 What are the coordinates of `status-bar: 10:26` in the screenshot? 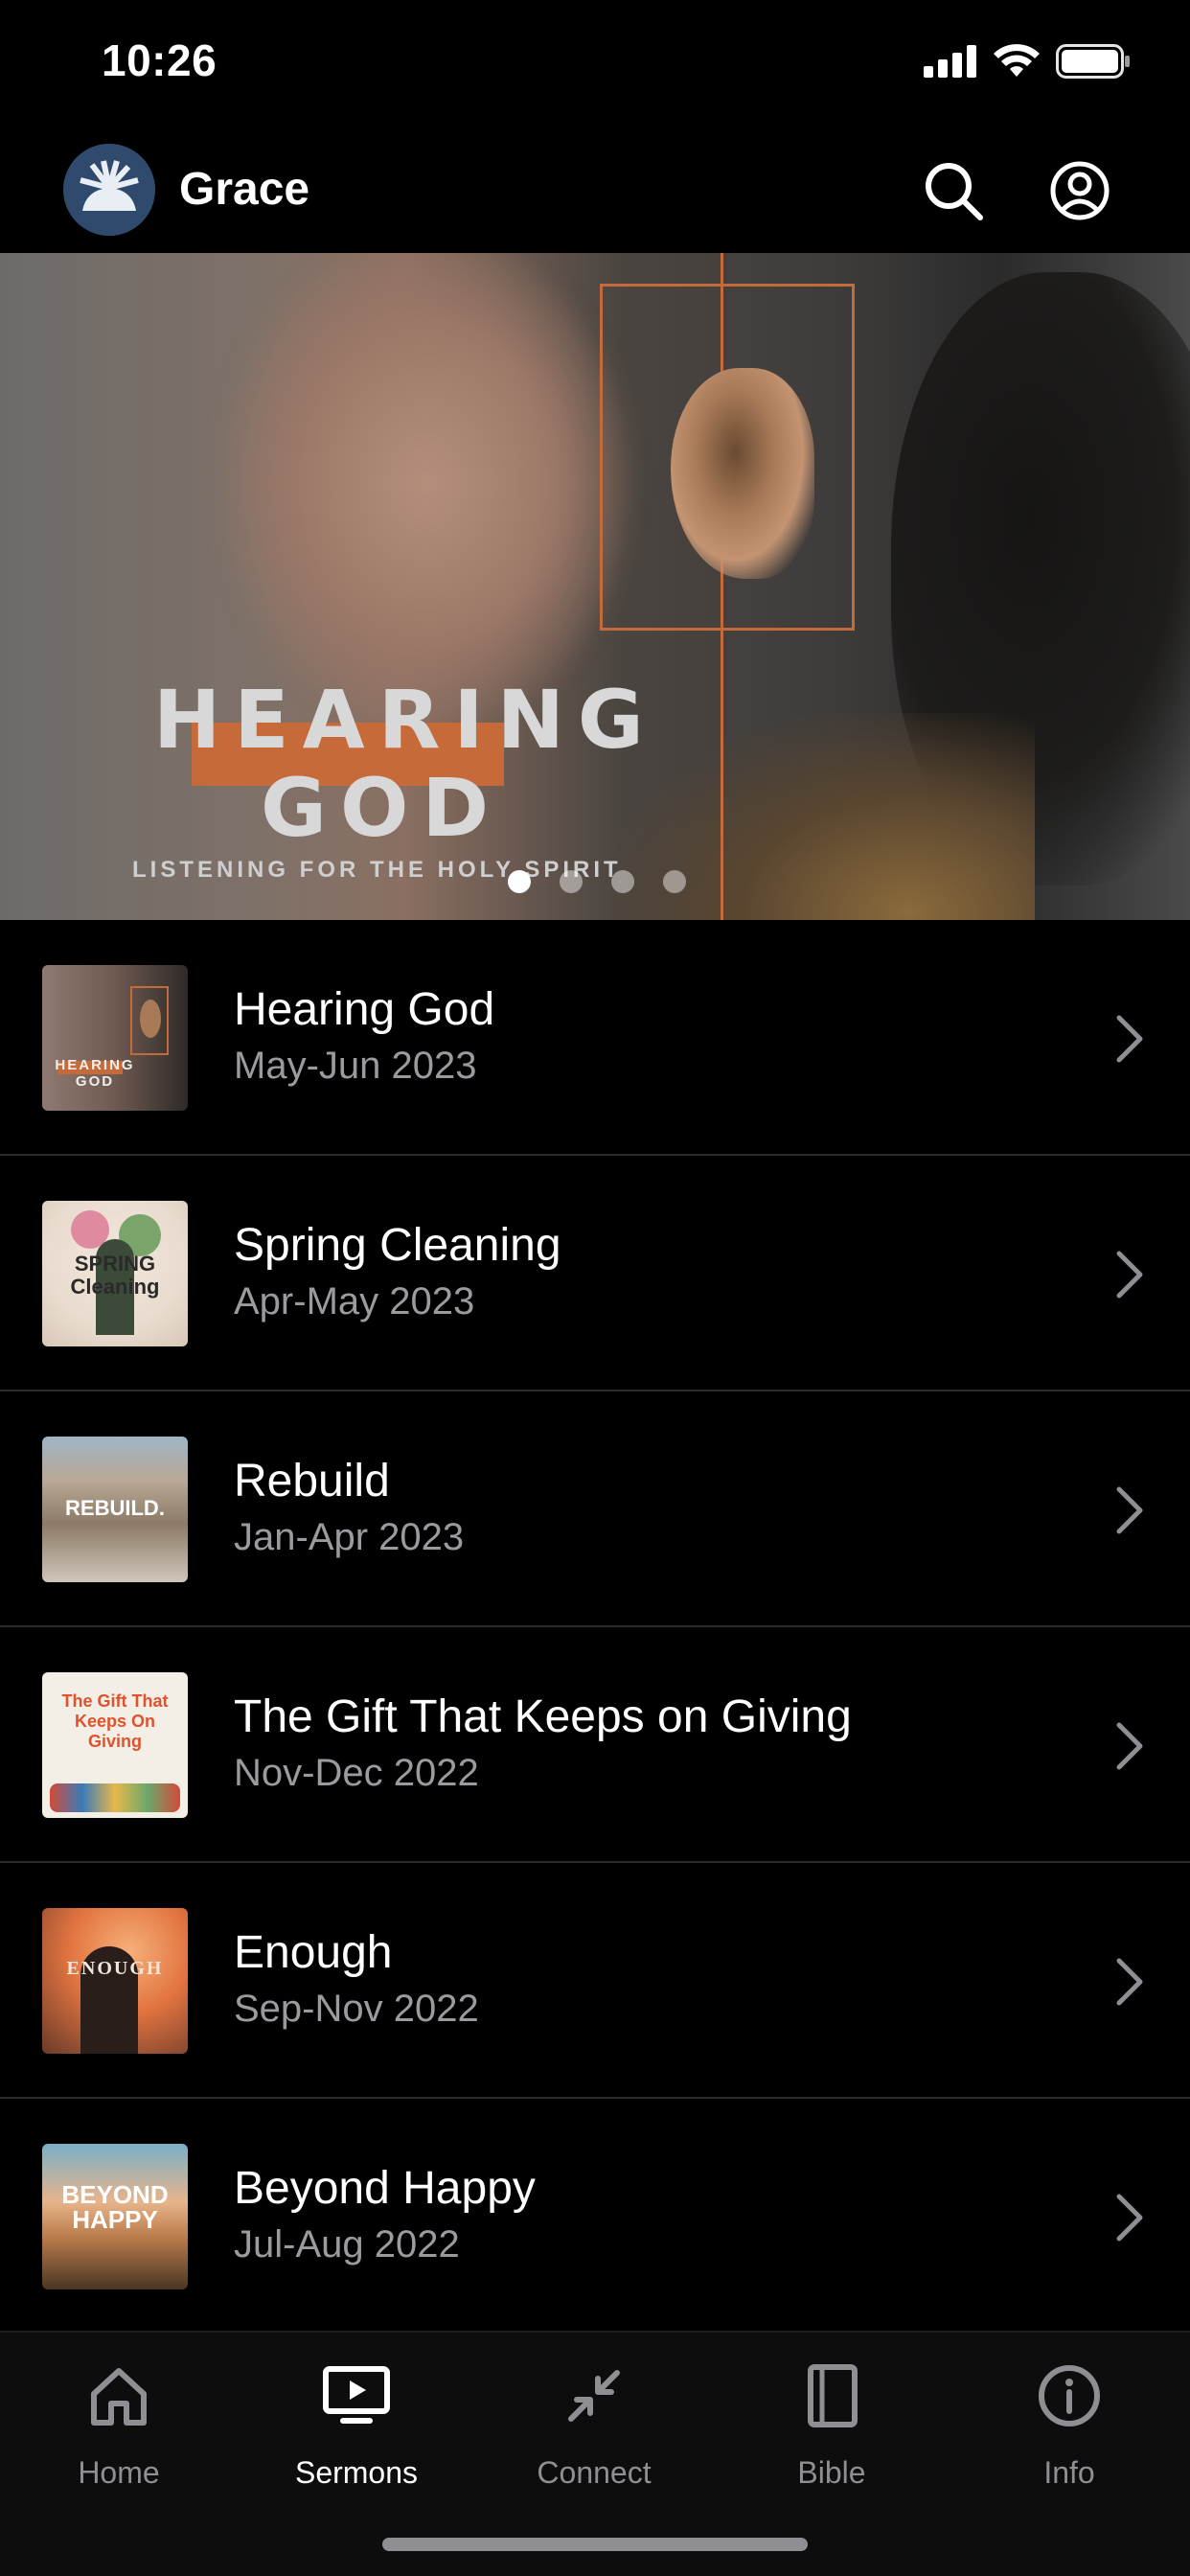 It's located at (595, 65).